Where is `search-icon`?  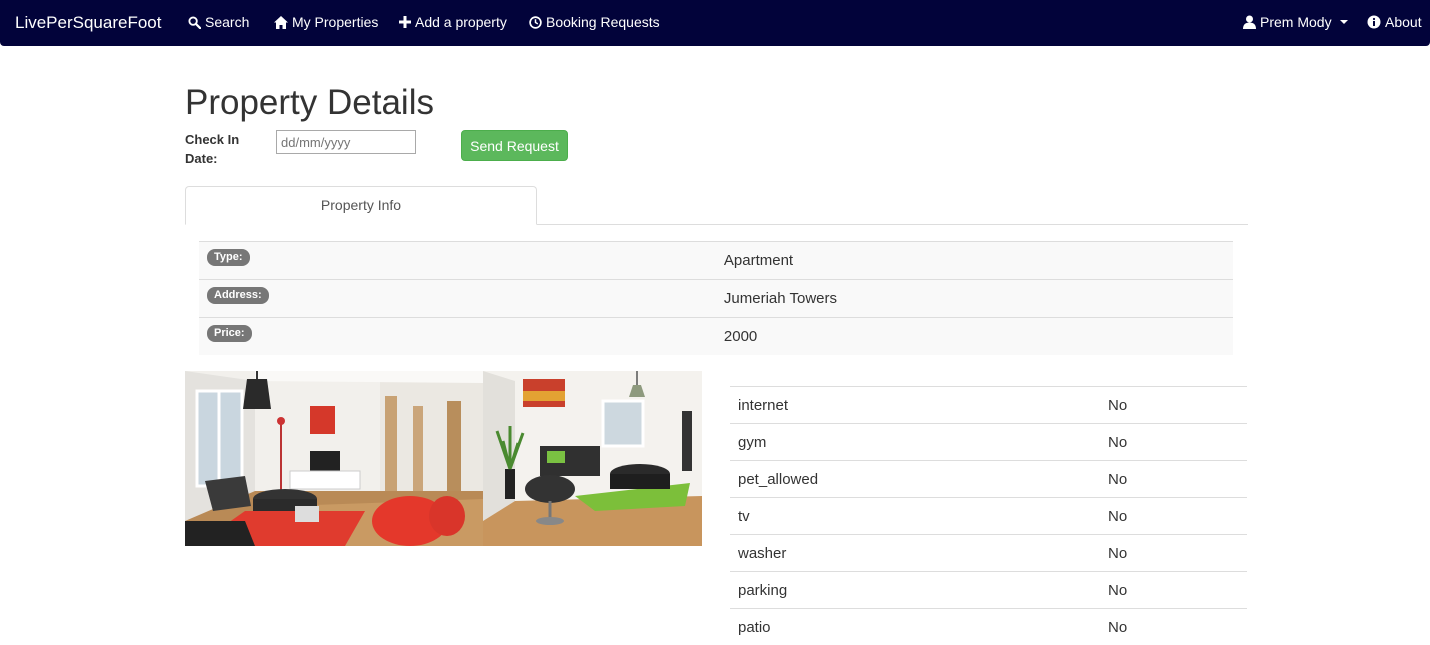 search-icon is located at coordinates (194, 22).